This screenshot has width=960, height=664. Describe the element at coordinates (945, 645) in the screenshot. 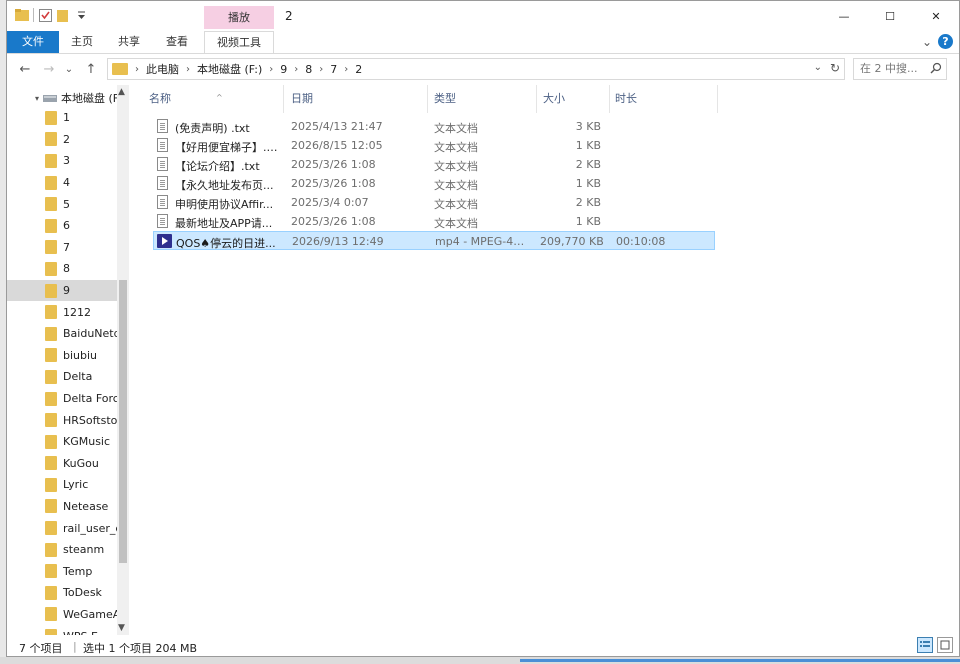

I see `large-icons-view-button` at that location.